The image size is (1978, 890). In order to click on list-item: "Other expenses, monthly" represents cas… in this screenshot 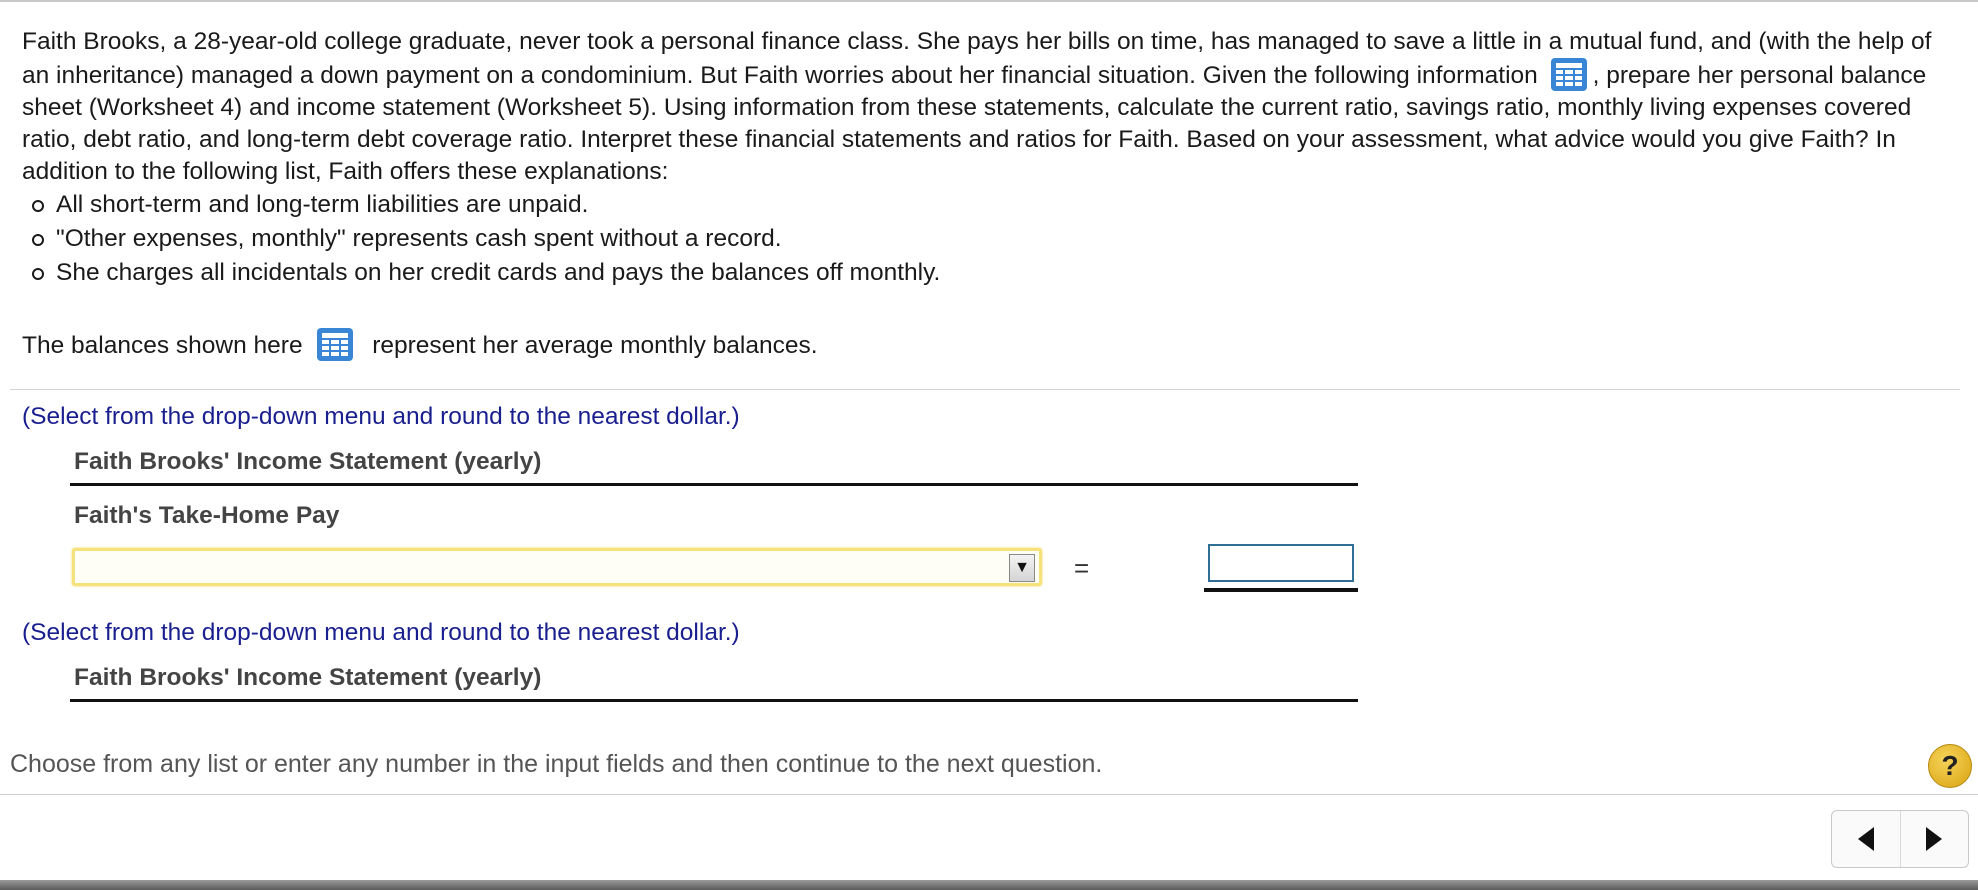, I will do `click(984, 239)`.